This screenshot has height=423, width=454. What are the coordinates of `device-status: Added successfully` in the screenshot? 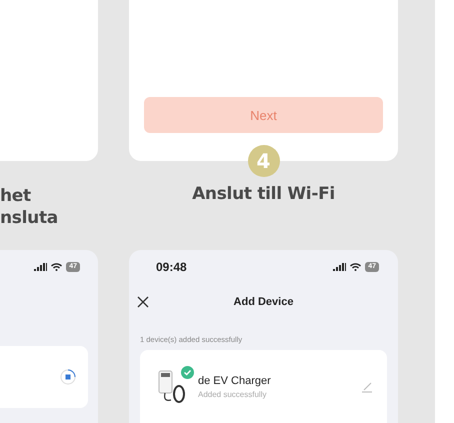 It's located at (233, 394).